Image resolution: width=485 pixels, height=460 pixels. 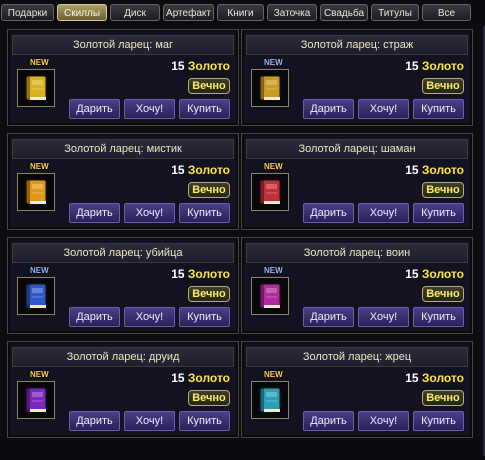 I want to click on item-title: Золотой ларец: воин, so click(x=357, y=253).